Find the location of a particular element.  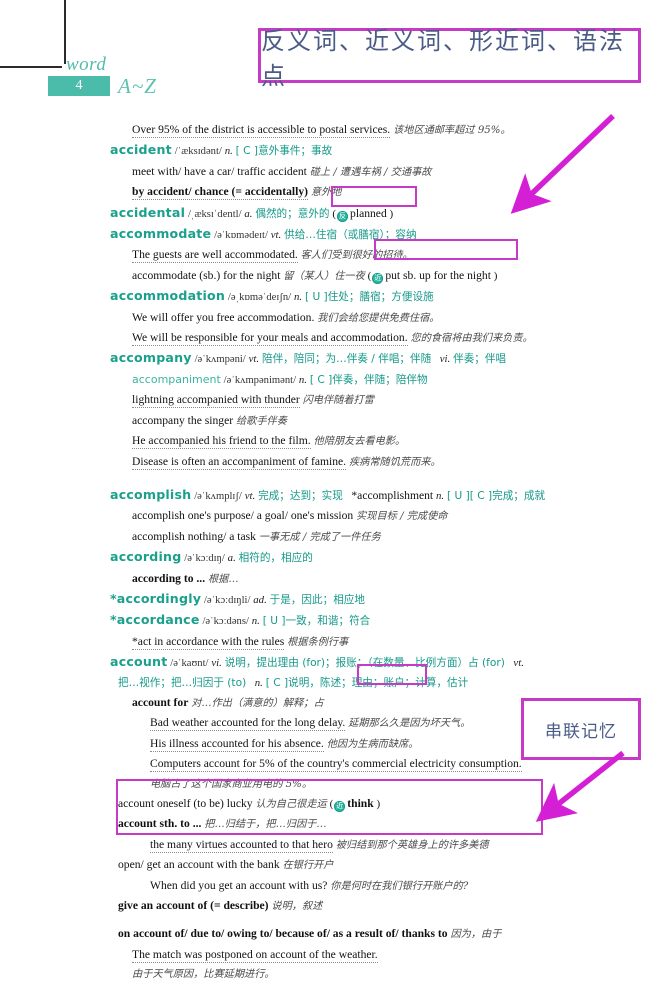

example-en: the many virtues accounted to that hero is located at coordinates (241, 845).